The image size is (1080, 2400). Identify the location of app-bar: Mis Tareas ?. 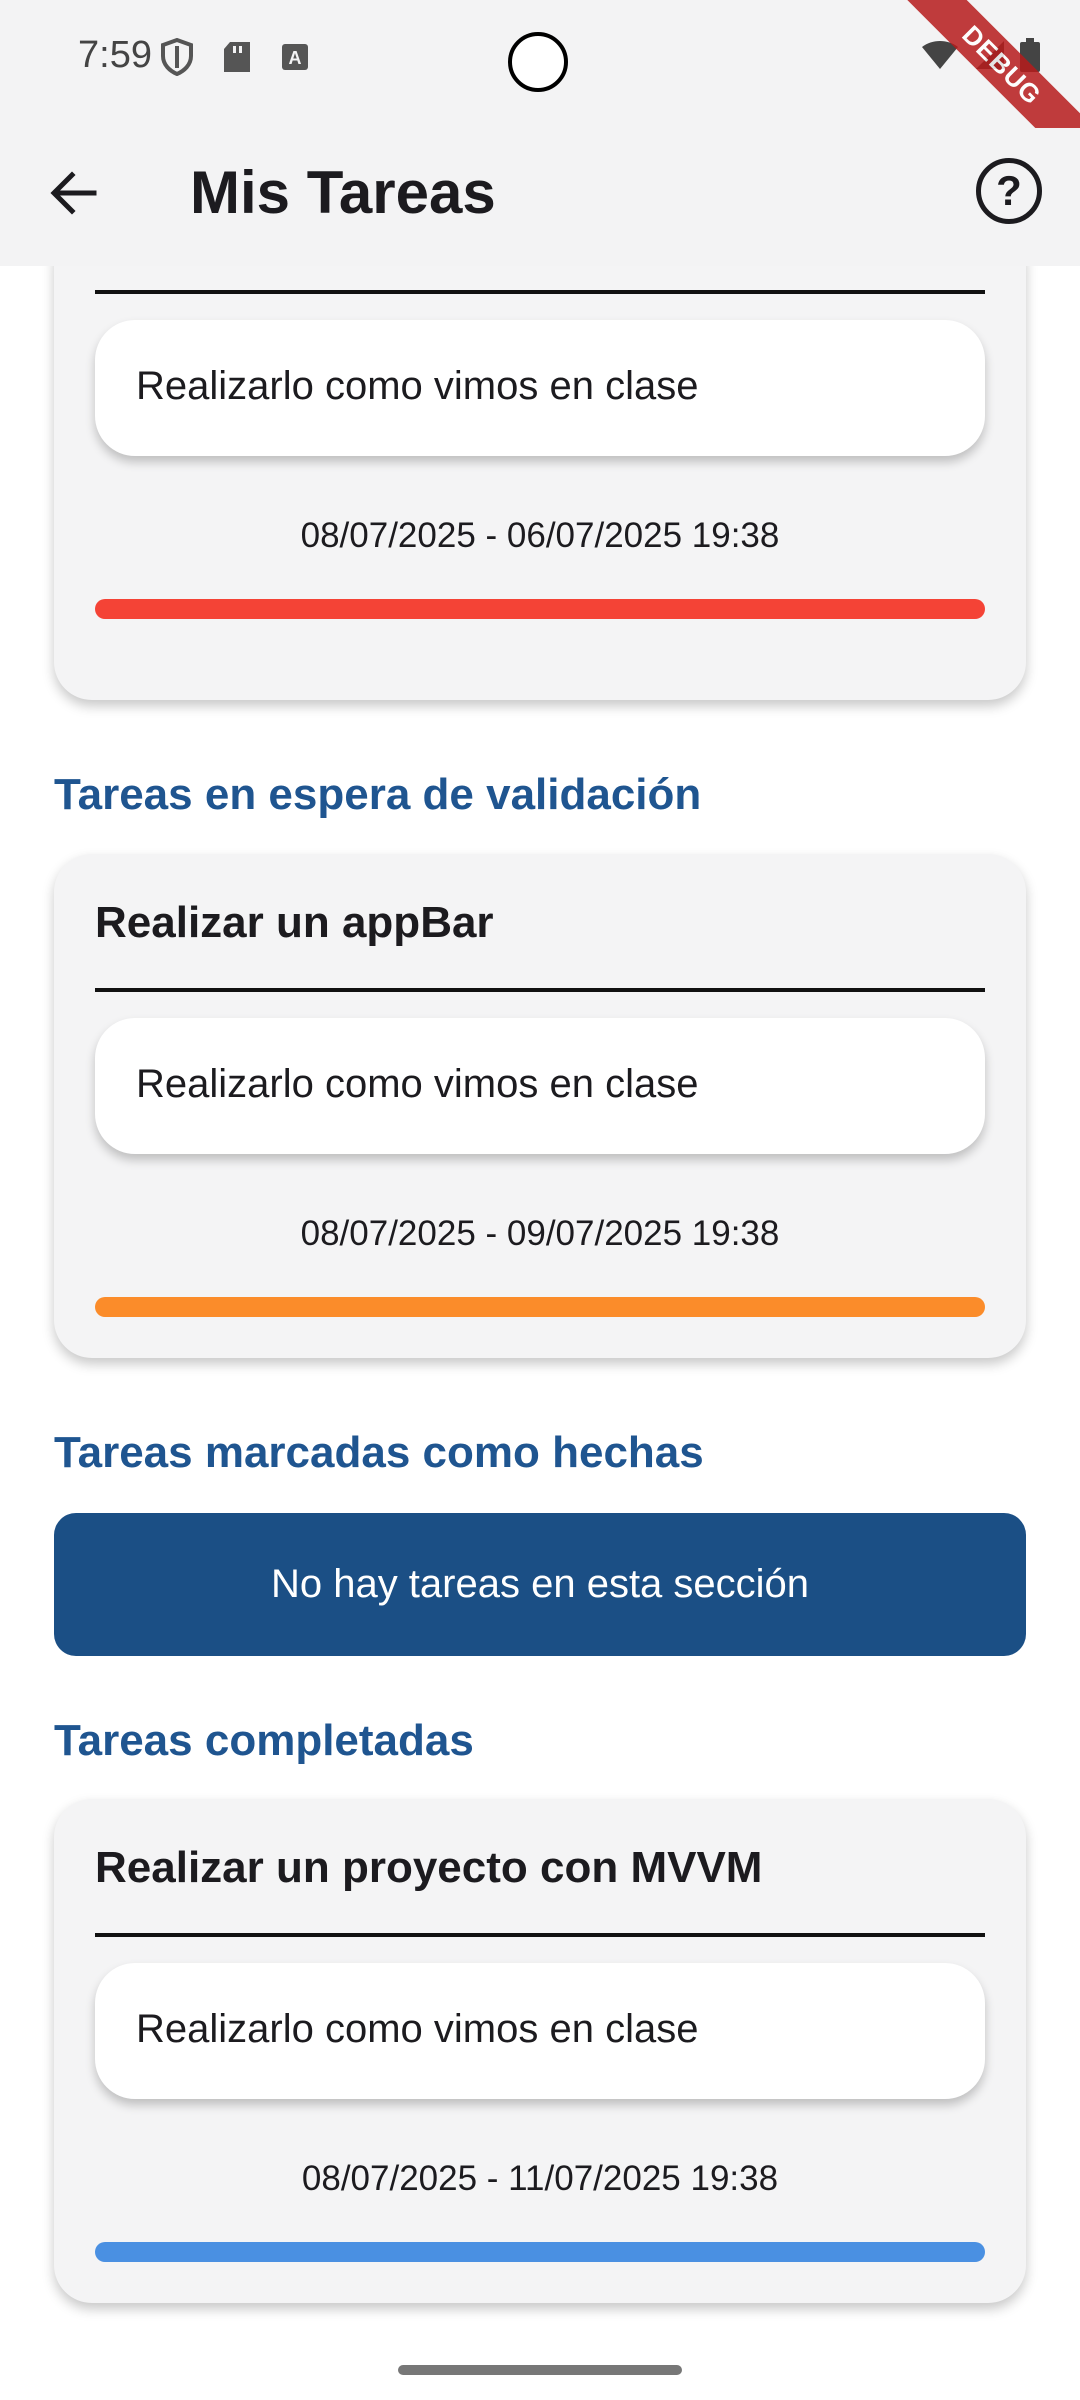
(540, 197).